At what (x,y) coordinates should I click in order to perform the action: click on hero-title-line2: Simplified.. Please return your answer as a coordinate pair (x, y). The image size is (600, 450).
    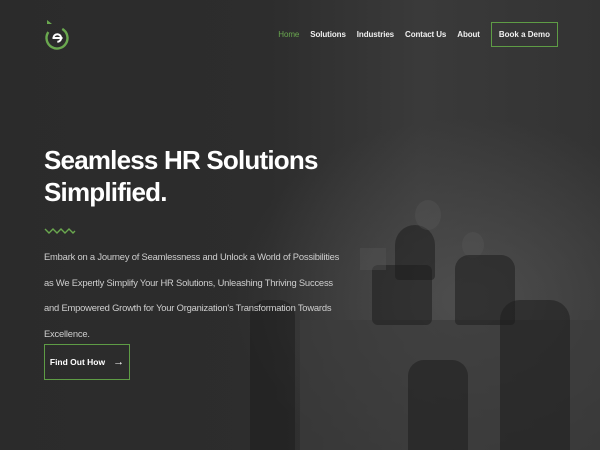
    Looking at the image, I should click on (105, 192).